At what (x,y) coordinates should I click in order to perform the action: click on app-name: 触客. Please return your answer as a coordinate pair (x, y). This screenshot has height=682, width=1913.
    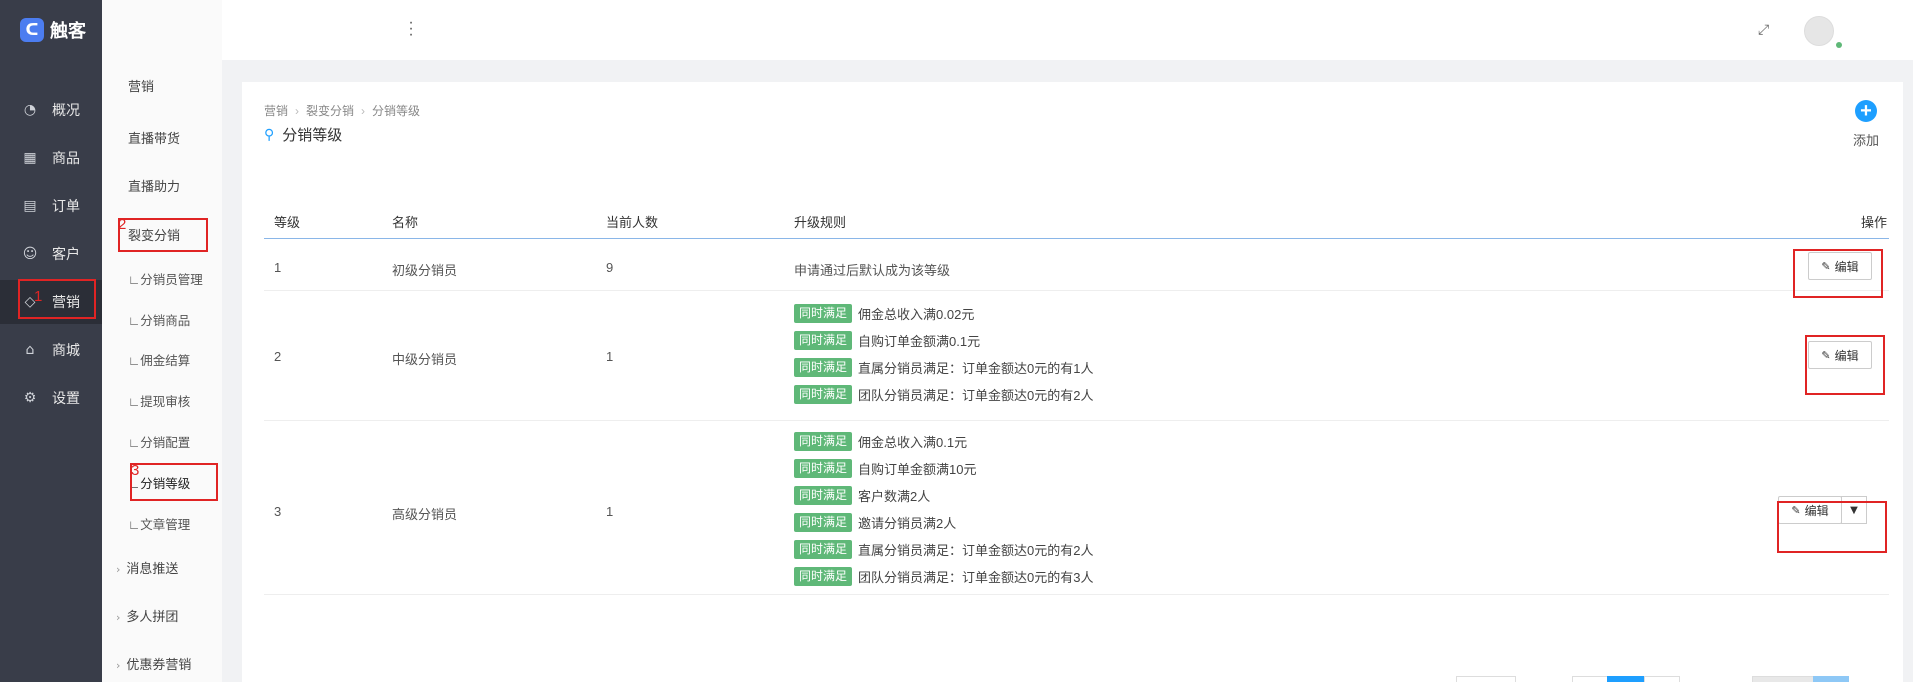
    Looking at the image, I should click on (68, 31).